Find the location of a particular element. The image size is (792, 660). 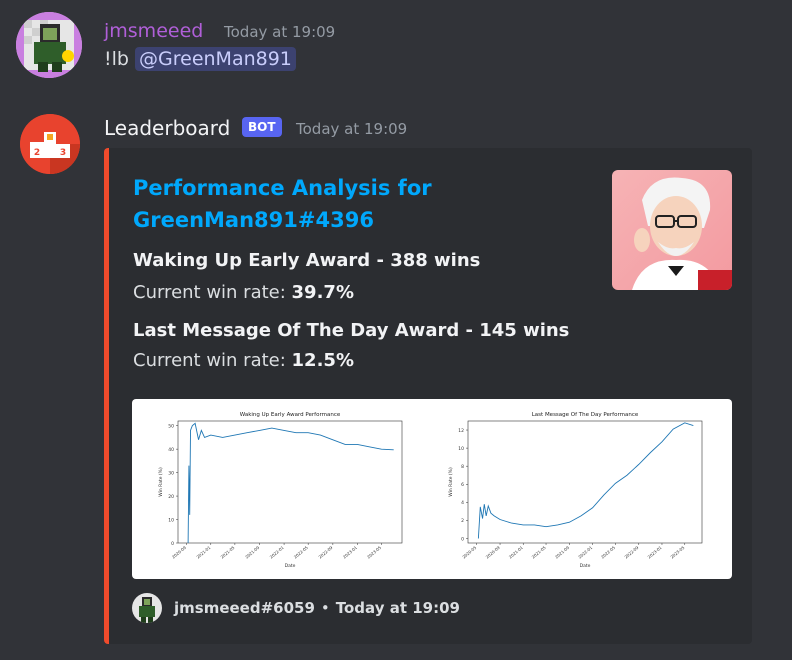

y-tick-label: 30 is located at coordinates (171, 473).